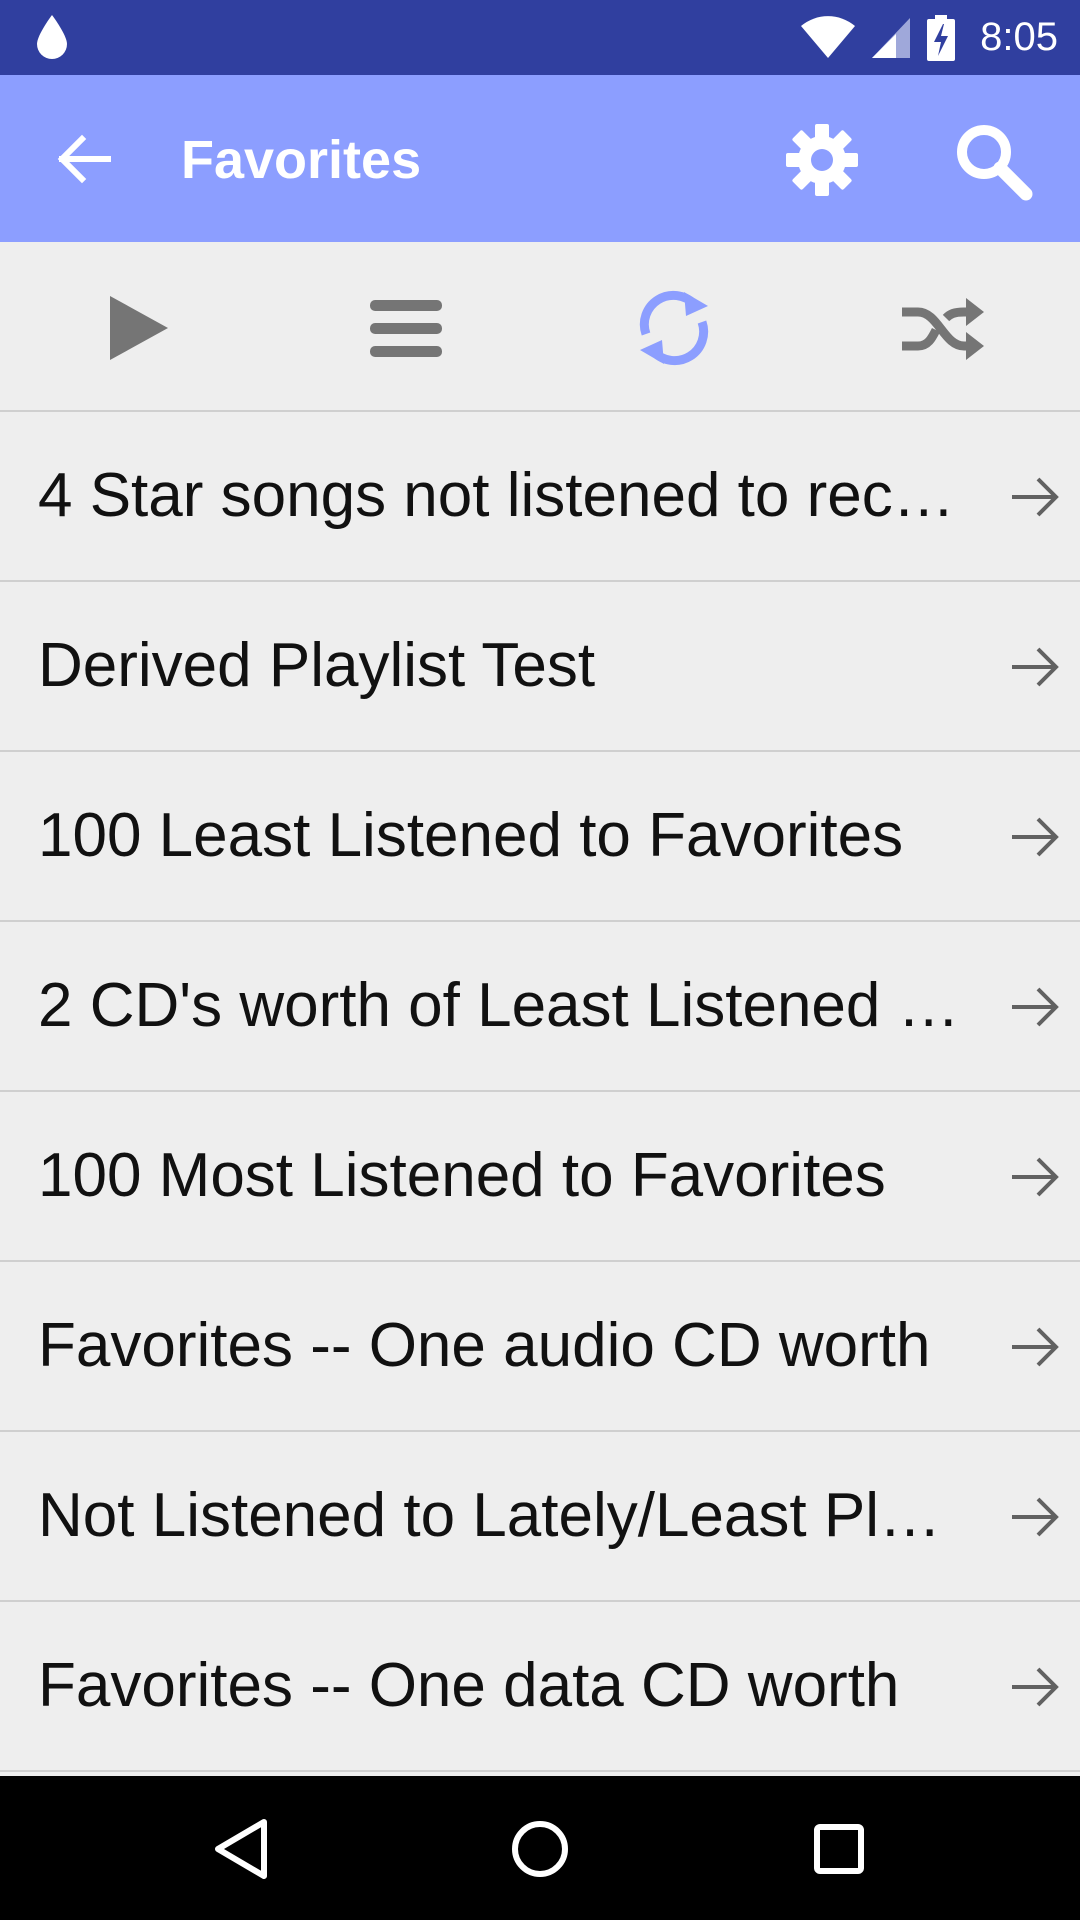  I want to click on play-icon, so click(138, 328).